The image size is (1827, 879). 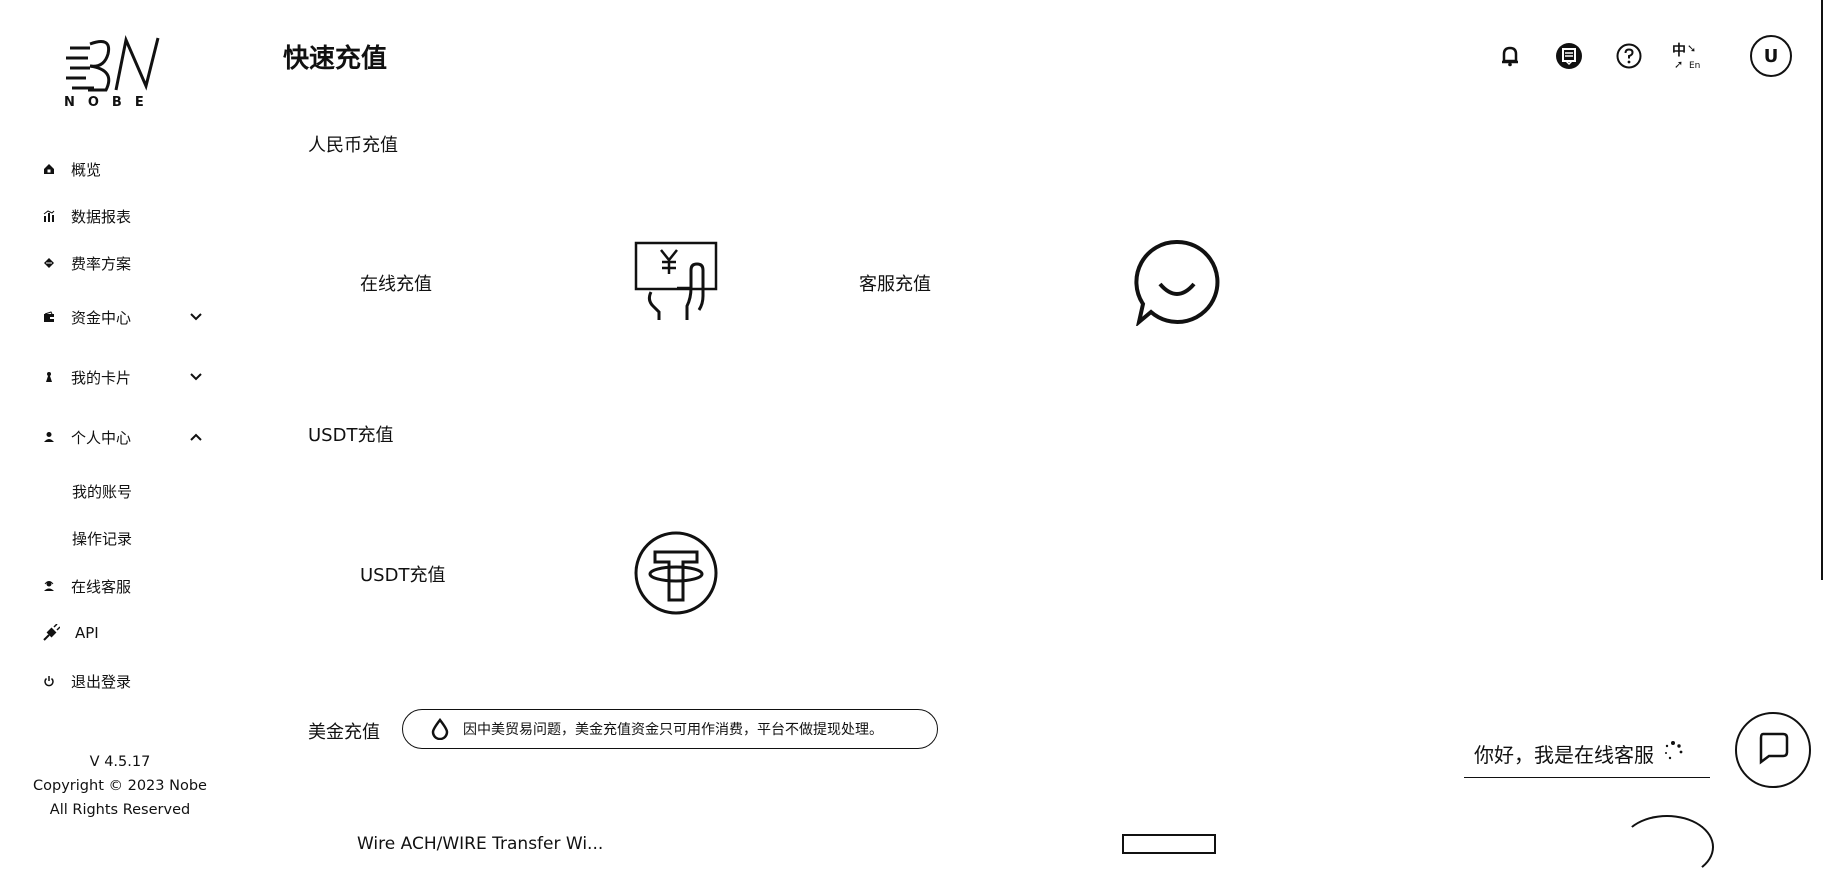 What do you see at coordinates (49, 681) in the screenshot?
I see `power-icon` at bounding box center [49, 681].